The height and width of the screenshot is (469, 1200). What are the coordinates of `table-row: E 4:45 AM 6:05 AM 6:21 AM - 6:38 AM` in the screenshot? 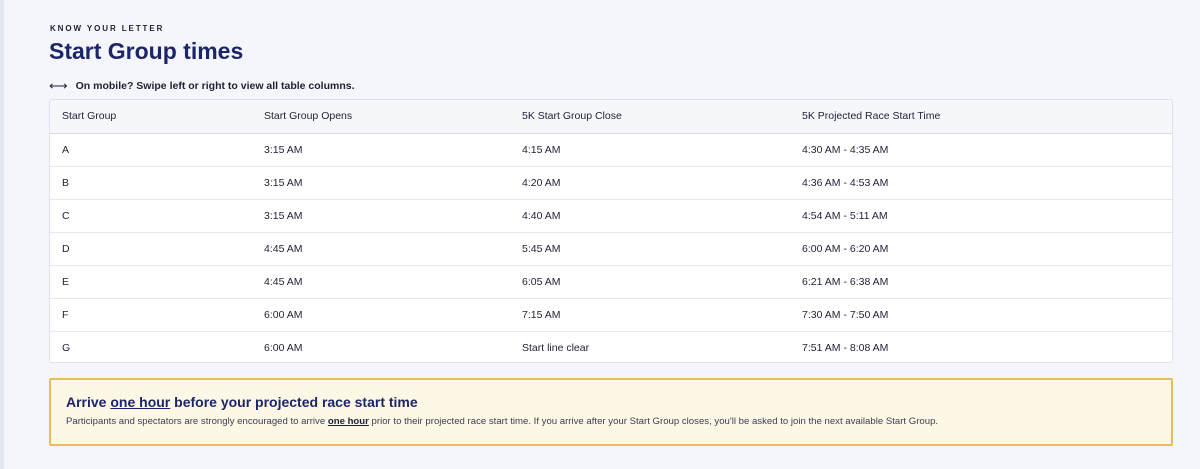 It's located at (611, 281).